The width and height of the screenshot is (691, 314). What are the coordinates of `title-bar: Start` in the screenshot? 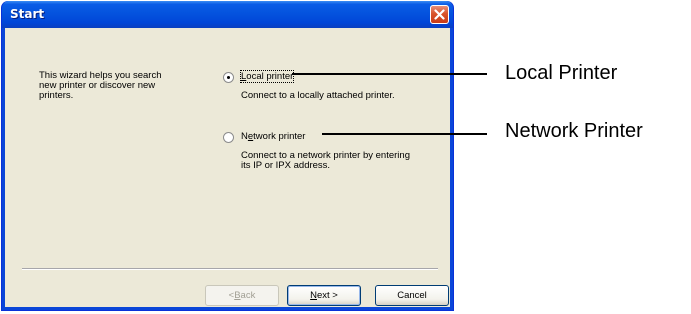 It's located at (227, 14).